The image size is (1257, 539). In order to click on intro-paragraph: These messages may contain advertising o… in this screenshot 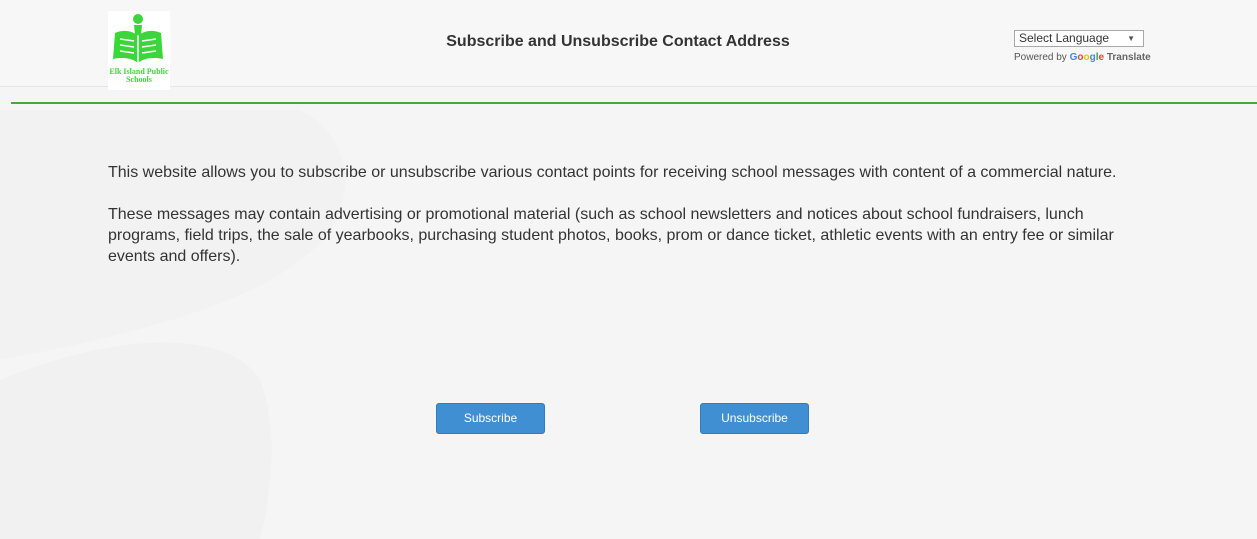, I will do `click(611, 235)`.